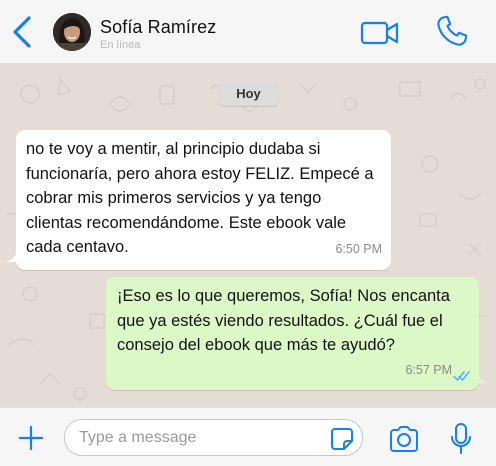 Image resolution: width=496 pixels, height=466 pixels. I want to click on sticker-icon, so click(342, 439).